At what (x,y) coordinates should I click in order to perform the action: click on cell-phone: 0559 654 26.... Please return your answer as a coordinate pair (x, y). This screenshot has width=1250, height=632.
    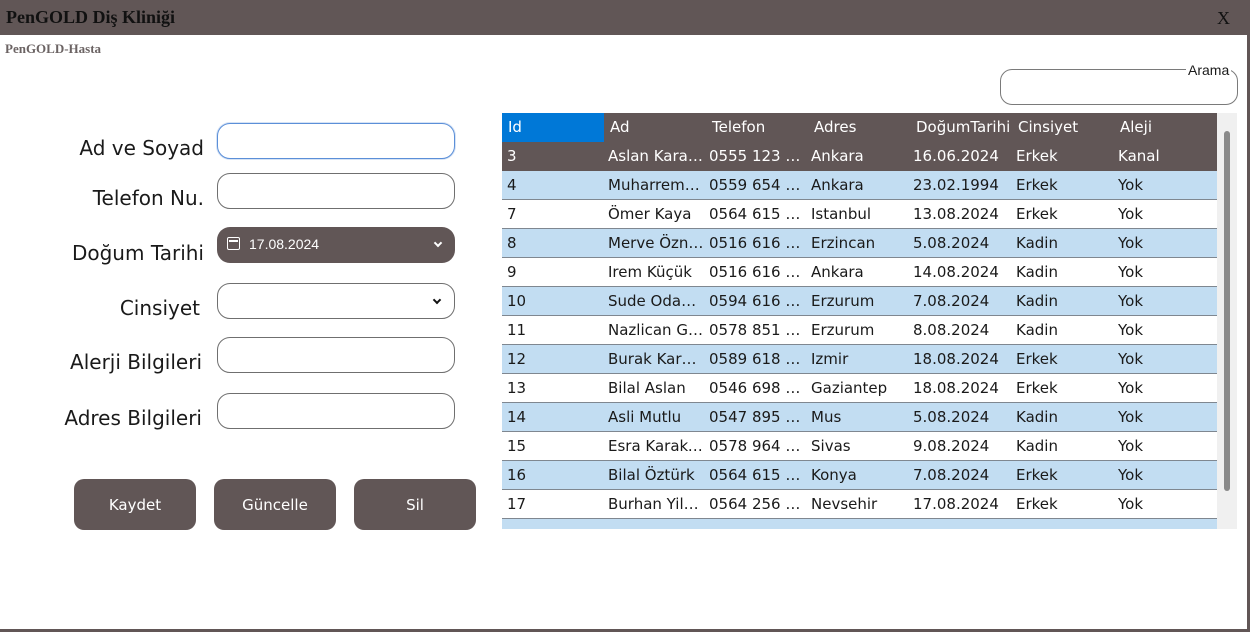
    Looking at the image, I should click on (757, 185).